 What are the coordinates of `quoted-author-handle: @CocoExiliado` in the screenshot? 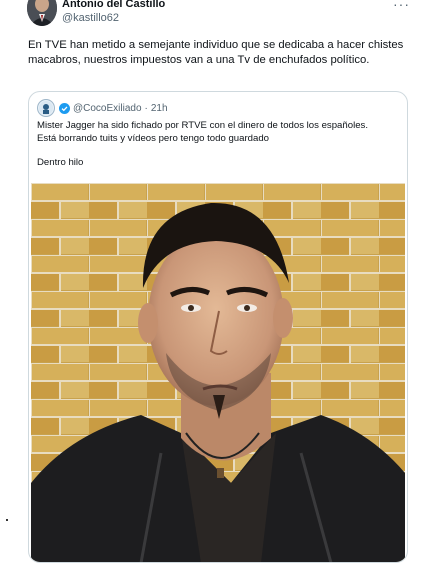 It's located at (107, 108).